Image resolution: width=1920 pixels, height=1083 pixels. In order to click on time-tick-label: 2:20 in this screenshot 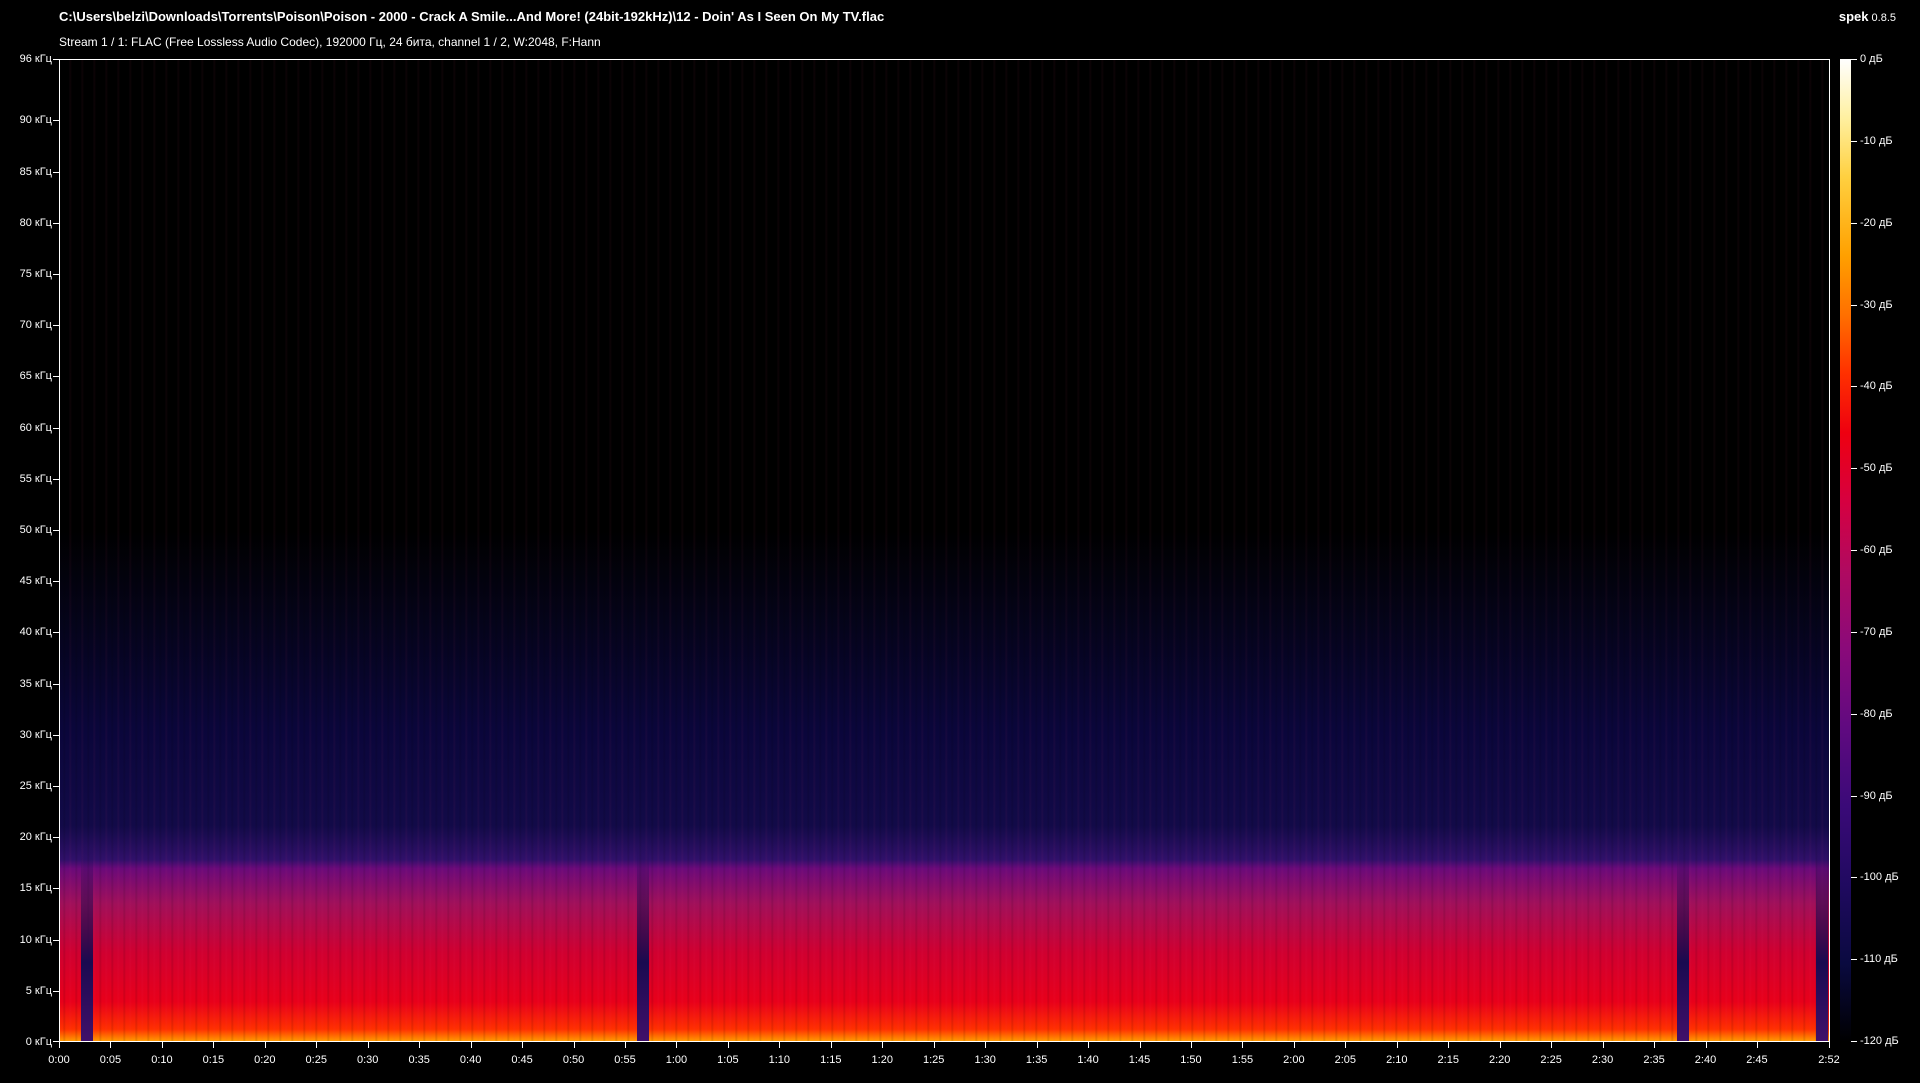, I will do `click(1499, 1060)`.